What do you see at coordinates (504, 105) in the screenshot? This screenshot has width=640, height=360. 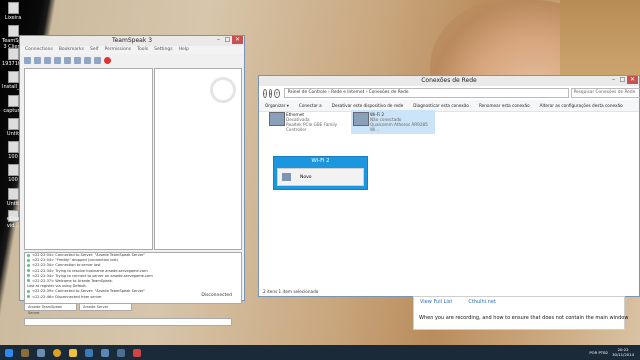 I see `rename-button: Renomear esta conexão` at bounding box center [504, 105].